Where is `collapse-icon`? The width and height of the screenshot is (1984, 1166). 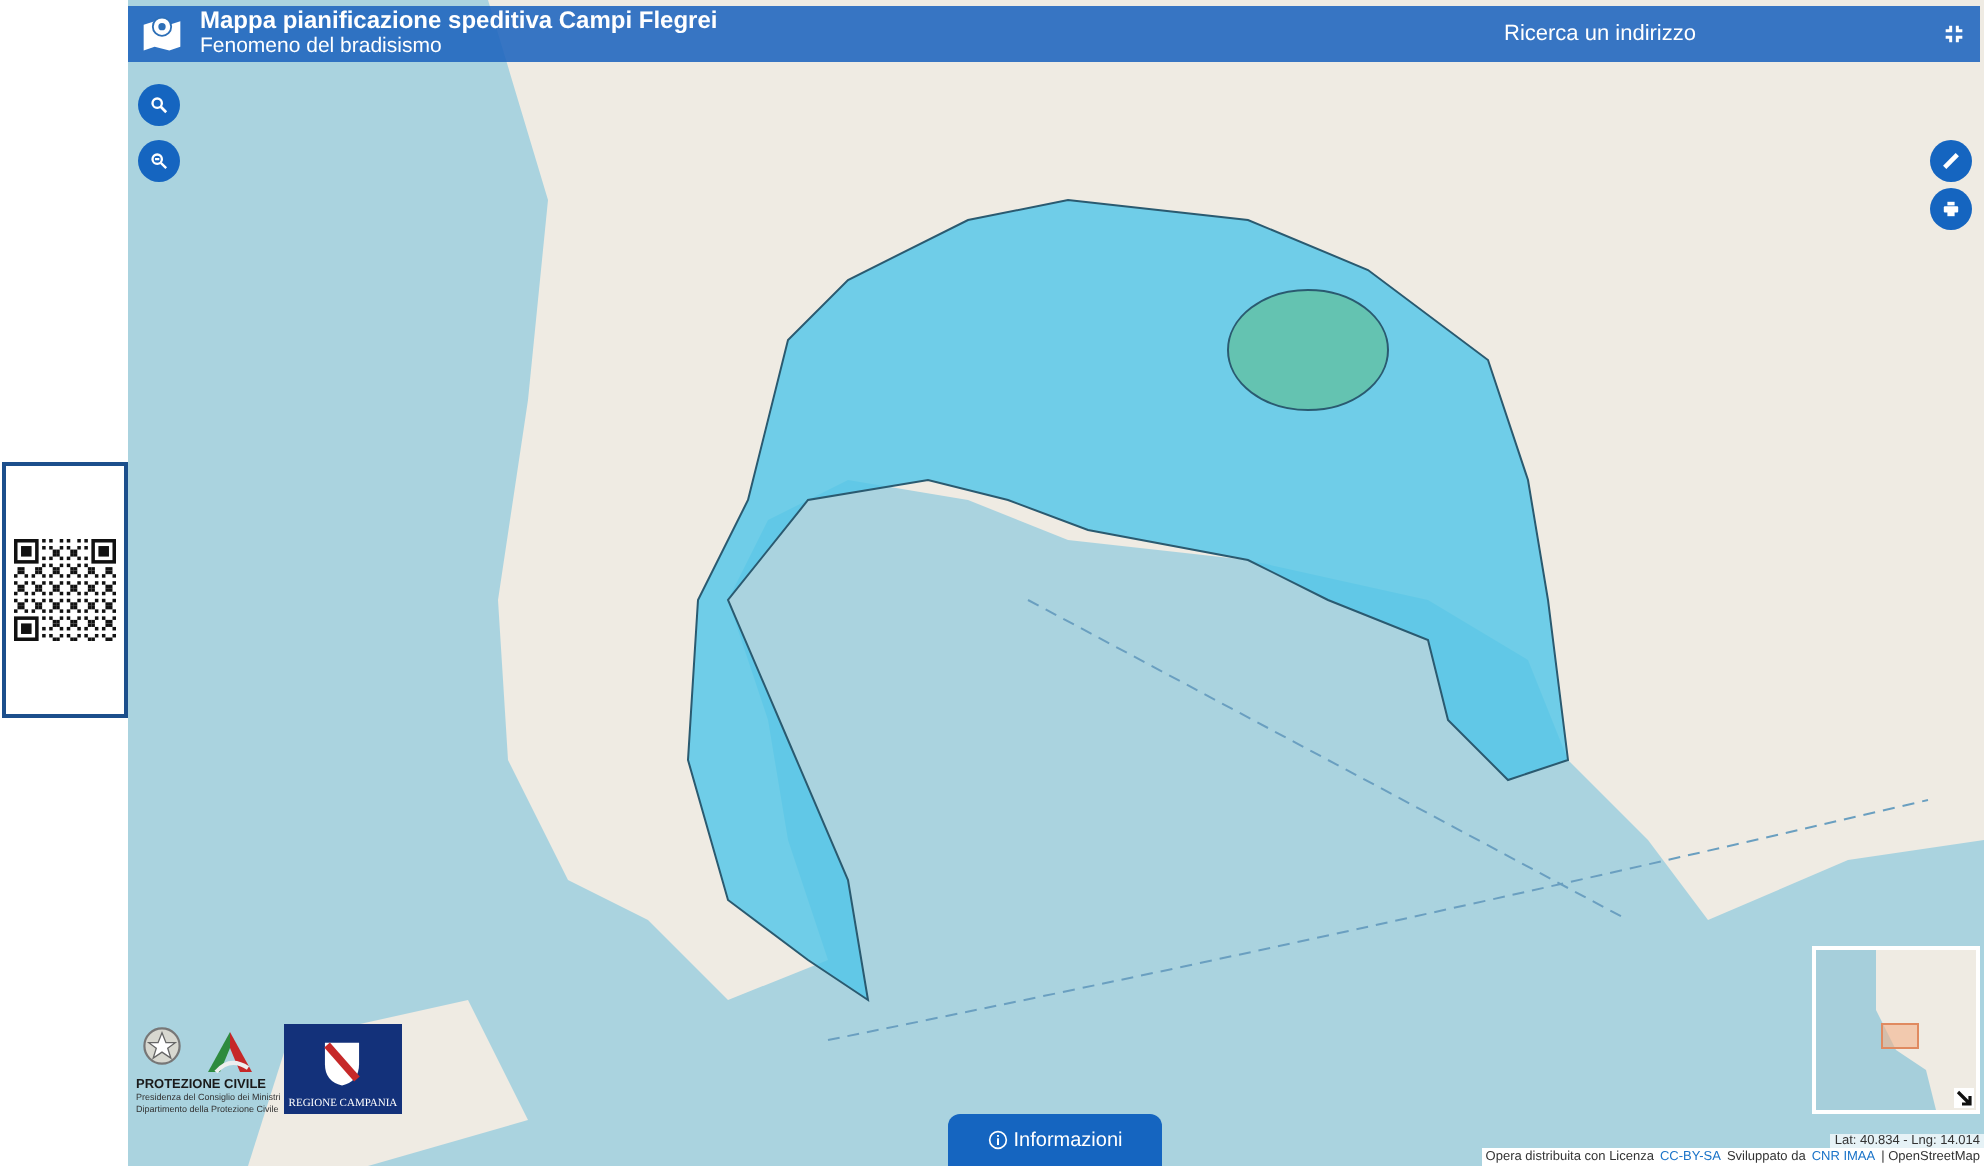
collapse-icon is located at coordinates (1954, 34).